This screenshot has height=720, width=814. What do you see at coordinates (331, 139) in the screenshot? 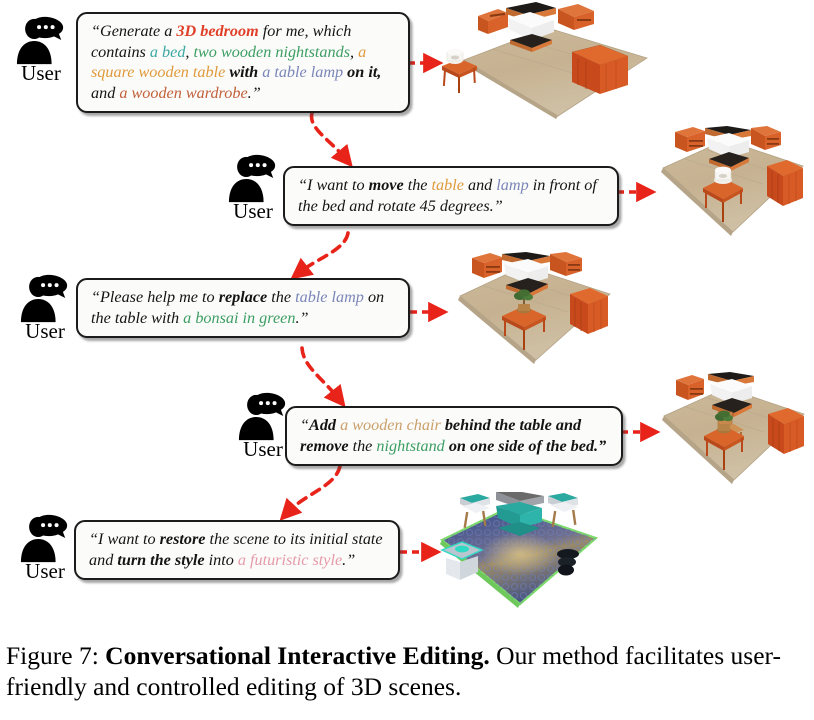
I see `arrow-turn1-to-turn2` at bounding box center [331, 139].